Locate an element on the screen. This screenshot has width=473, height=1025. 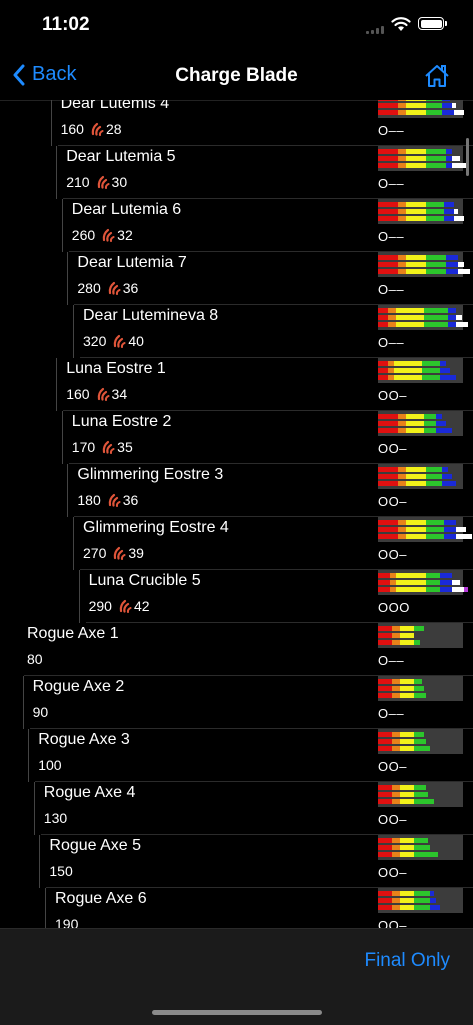
affinity: 36 is located at coordinates (123, 500).